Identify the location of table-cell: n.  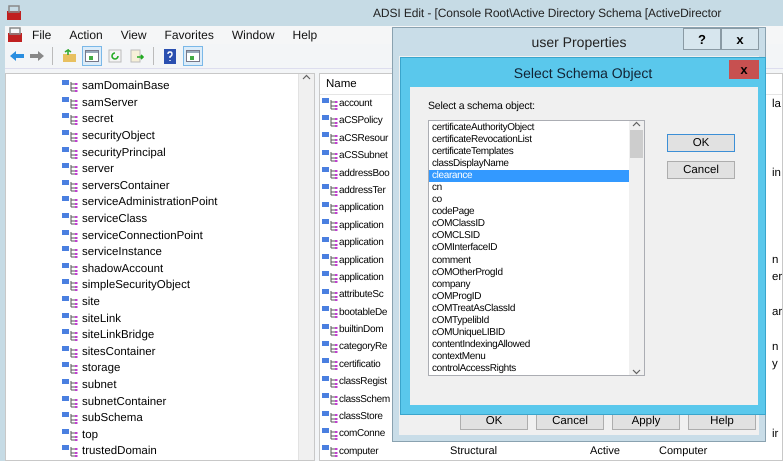
(775, 260).